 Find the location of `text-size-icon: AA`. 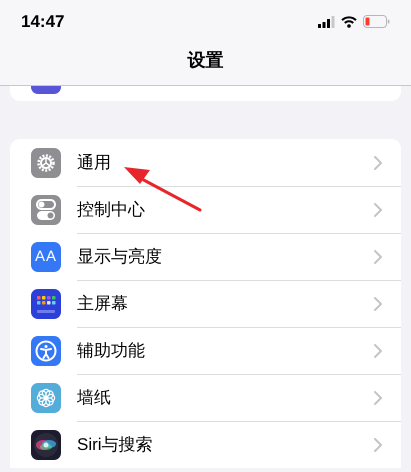

text-size-icon: AA is located at coordinates (46, 257).